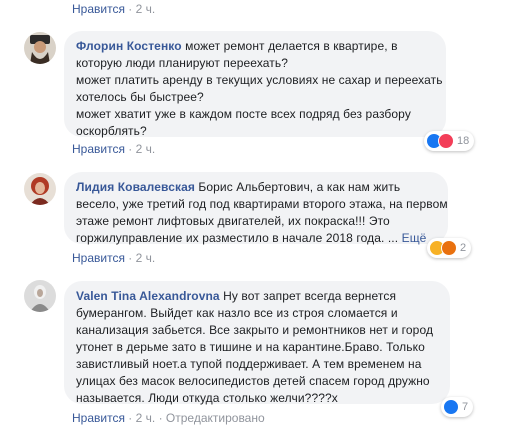 This screenshot has height=435, width=511. Describe the element at coordinates (182, 63) in the screenshot. I see `comment-text: которую люди планируют переехать?` at that location.